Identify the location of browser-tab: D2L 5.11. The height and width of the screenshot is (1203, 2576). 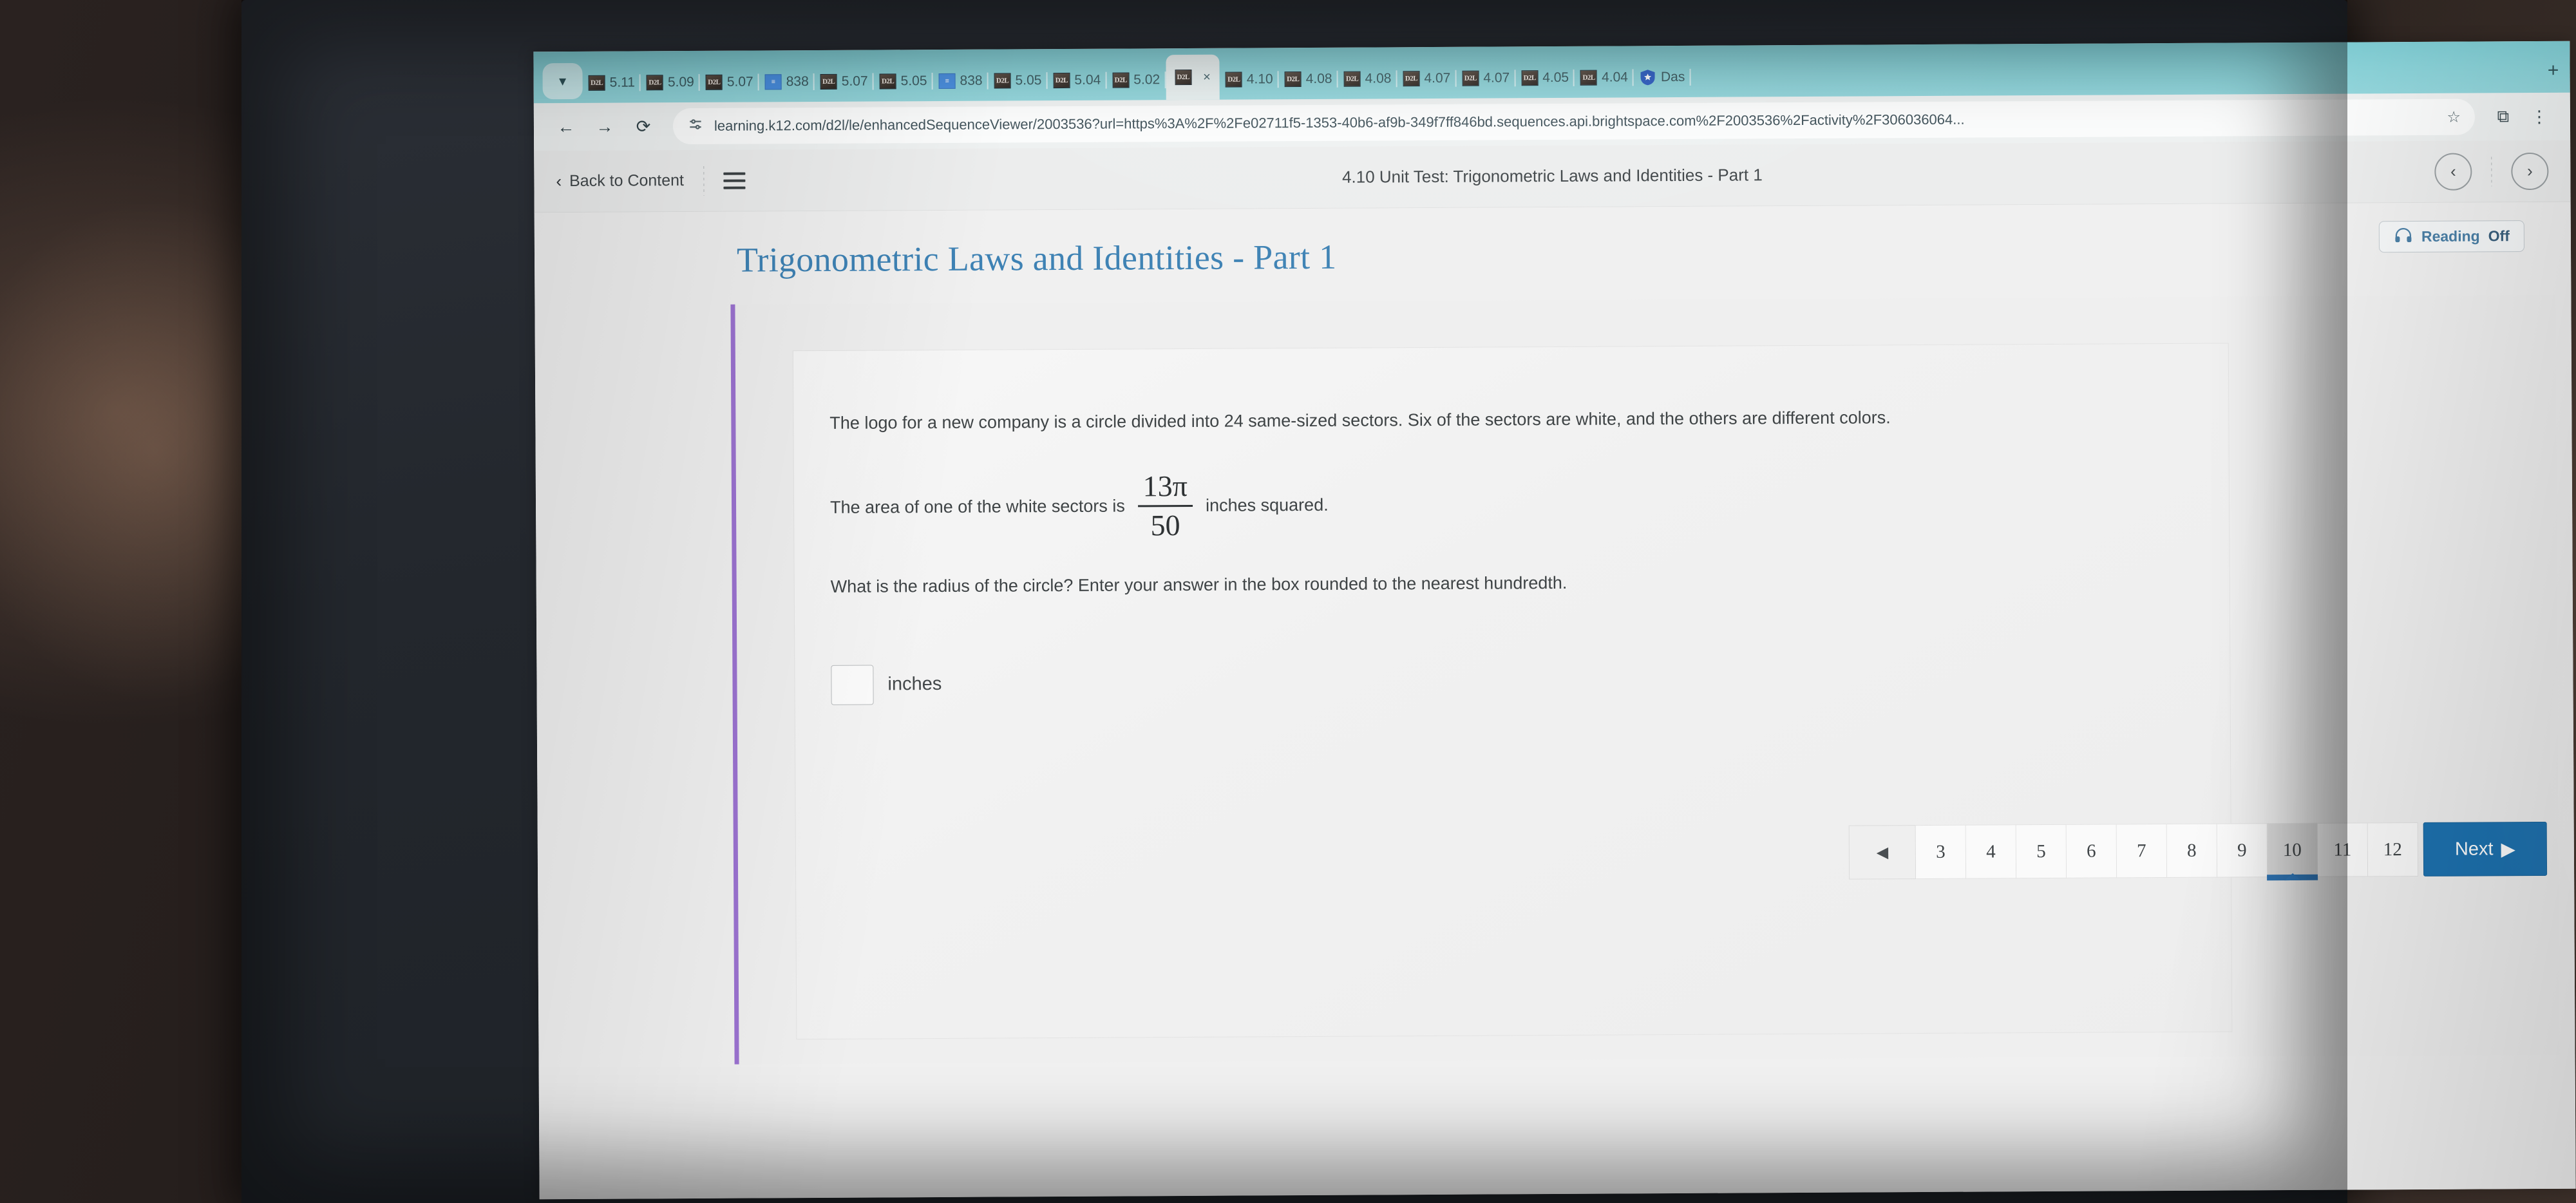
(611, 82).